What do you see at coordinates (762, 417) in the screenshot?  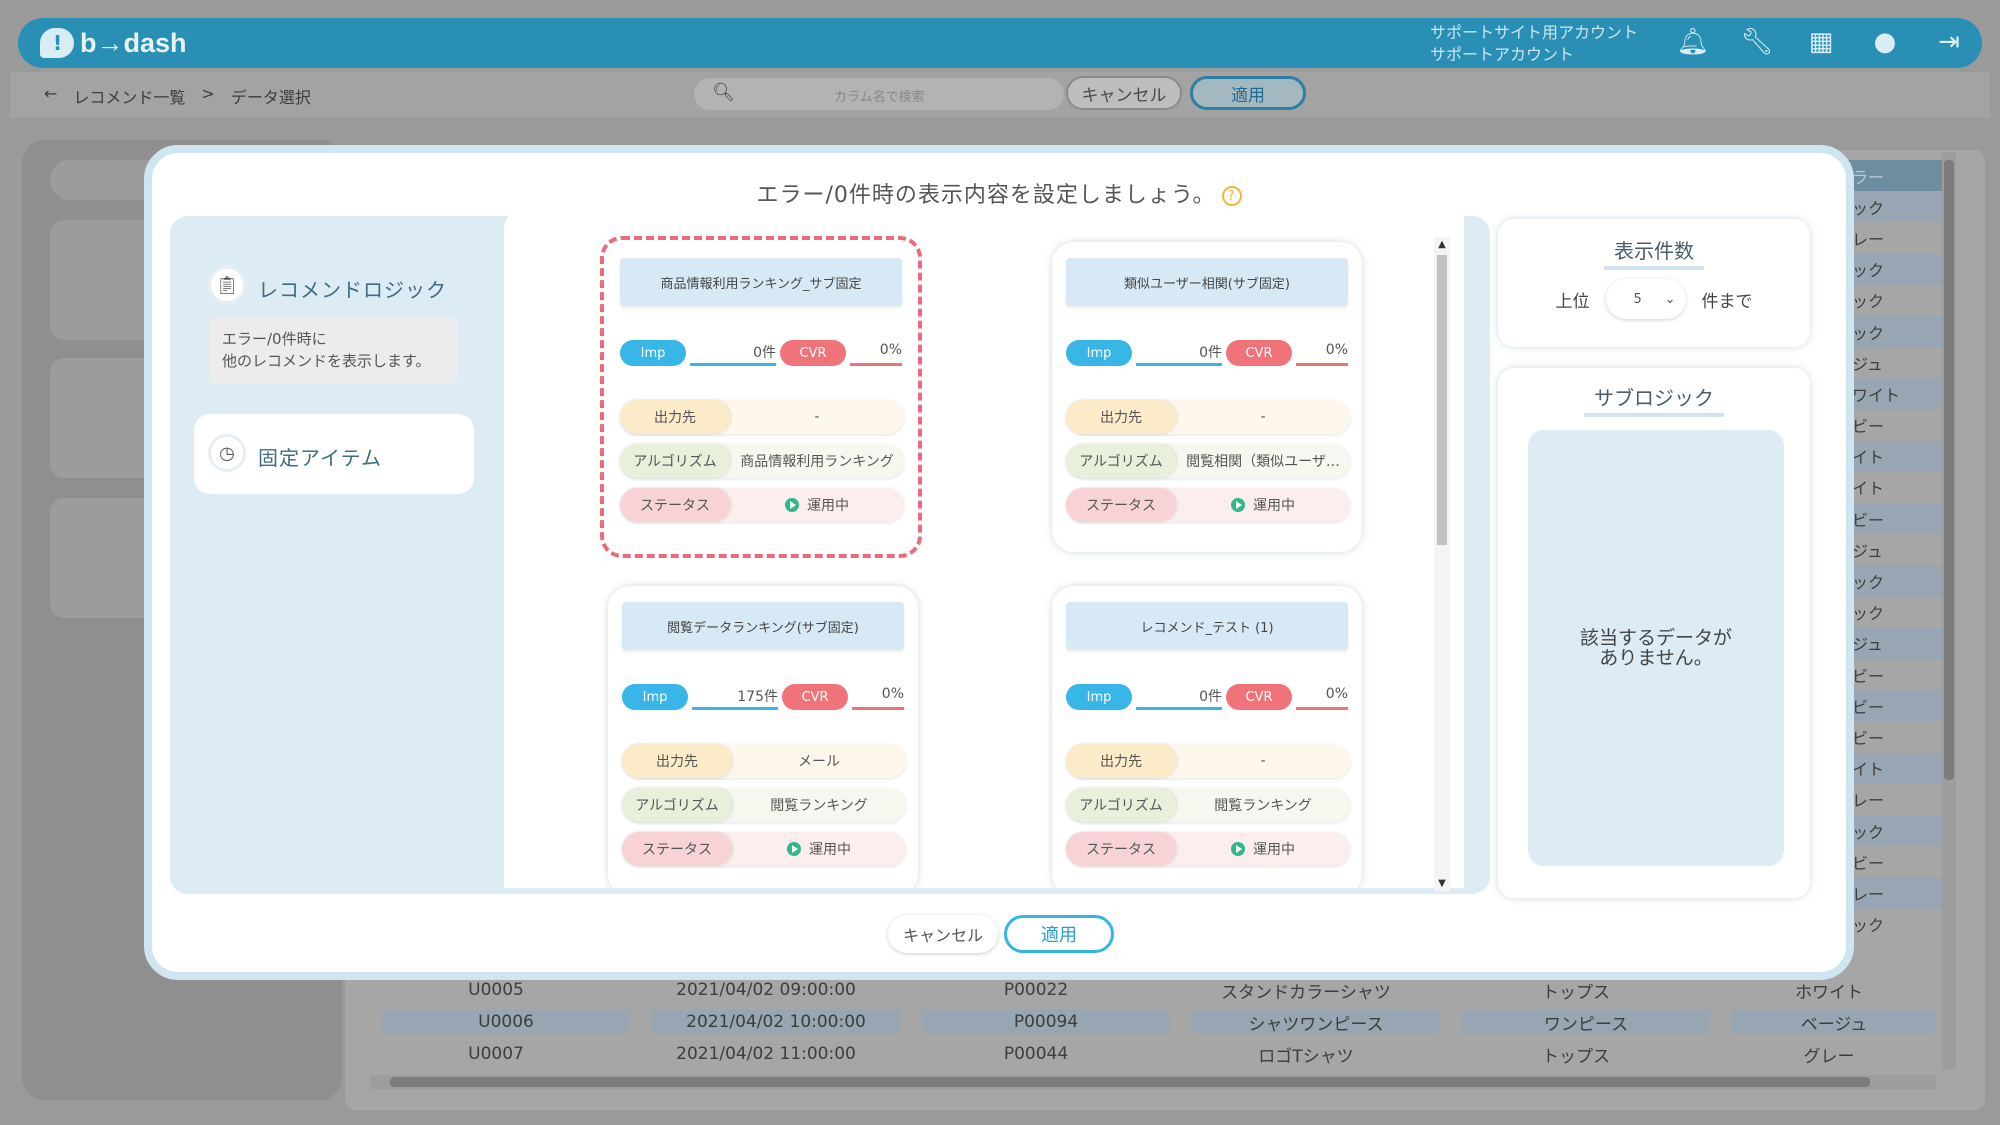 I see `output-row: 出力先 -` at bounding box center [762, 417].